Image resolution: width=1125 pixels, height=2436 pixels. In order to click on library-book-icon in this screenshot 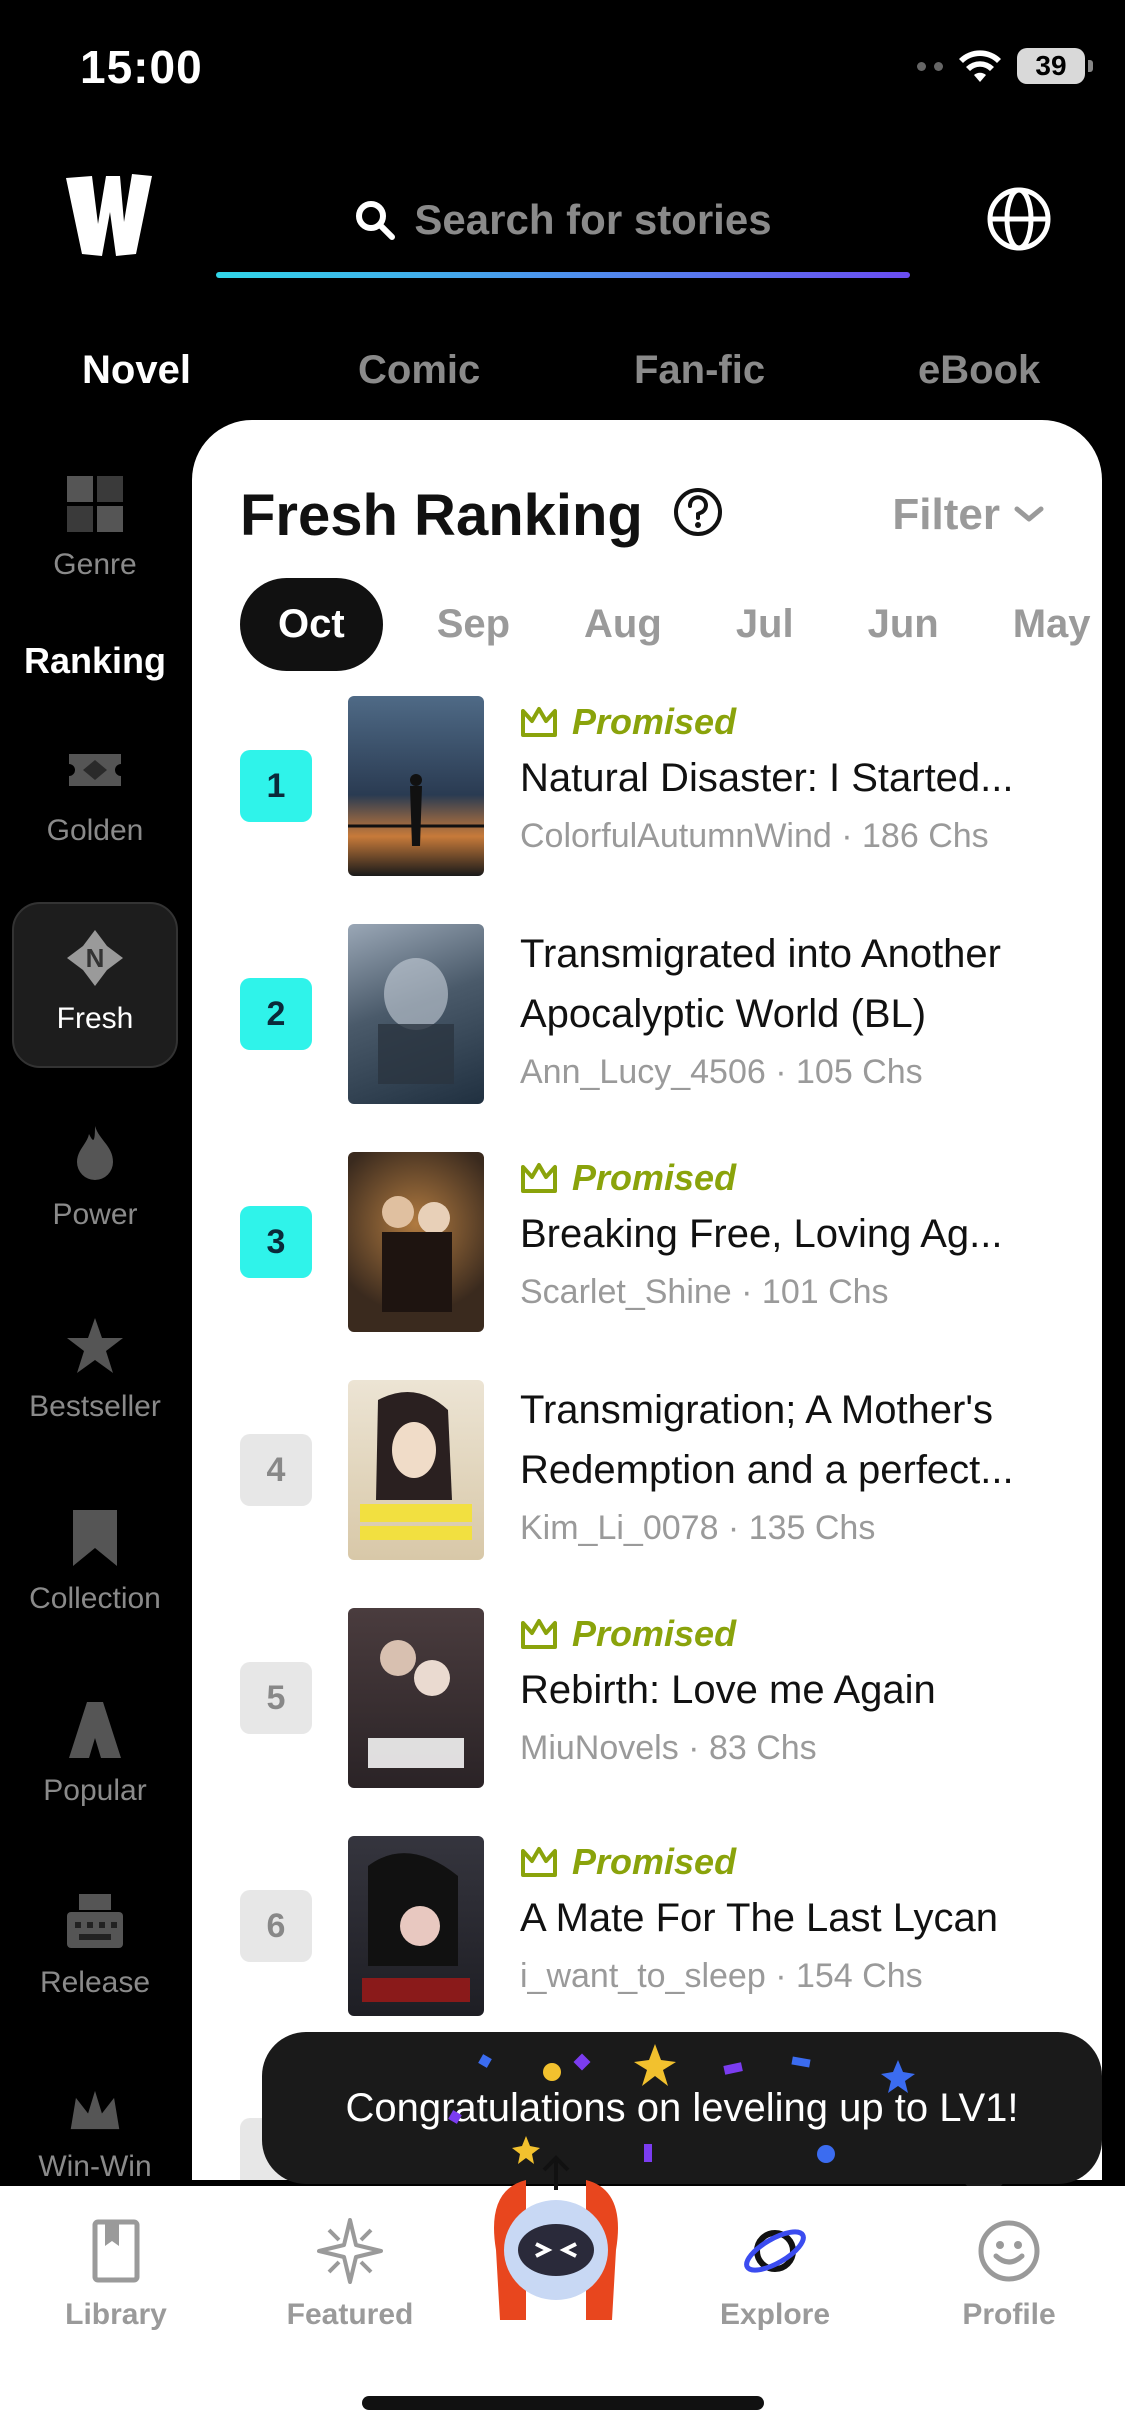, I will do `click(116, 2251)`.